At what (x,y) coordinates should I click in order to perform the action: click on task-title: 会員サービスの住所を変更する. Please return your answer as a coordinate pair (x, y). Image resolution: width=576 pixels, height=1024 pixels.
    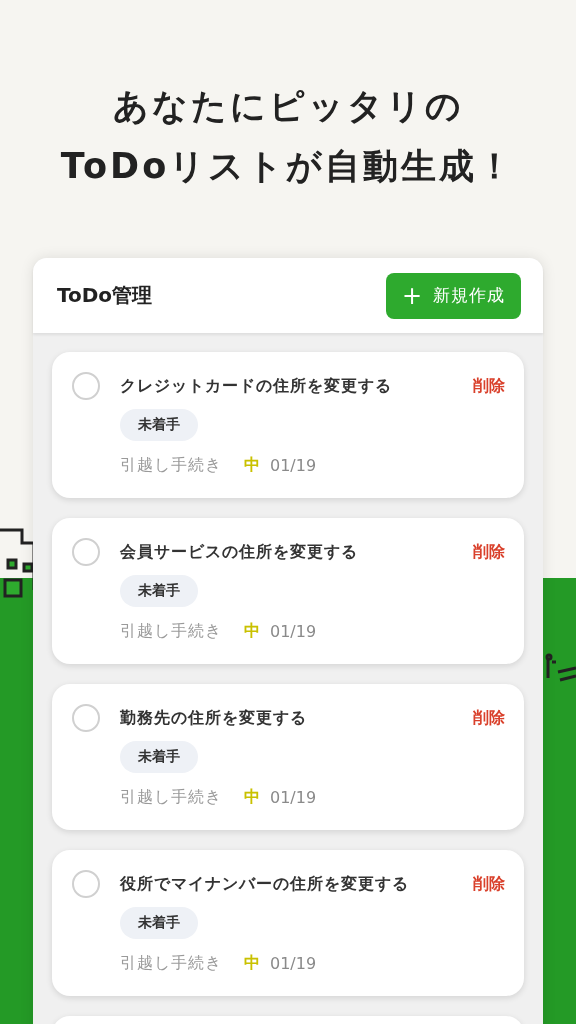
    Looking at the image, I should click on (239, 552).